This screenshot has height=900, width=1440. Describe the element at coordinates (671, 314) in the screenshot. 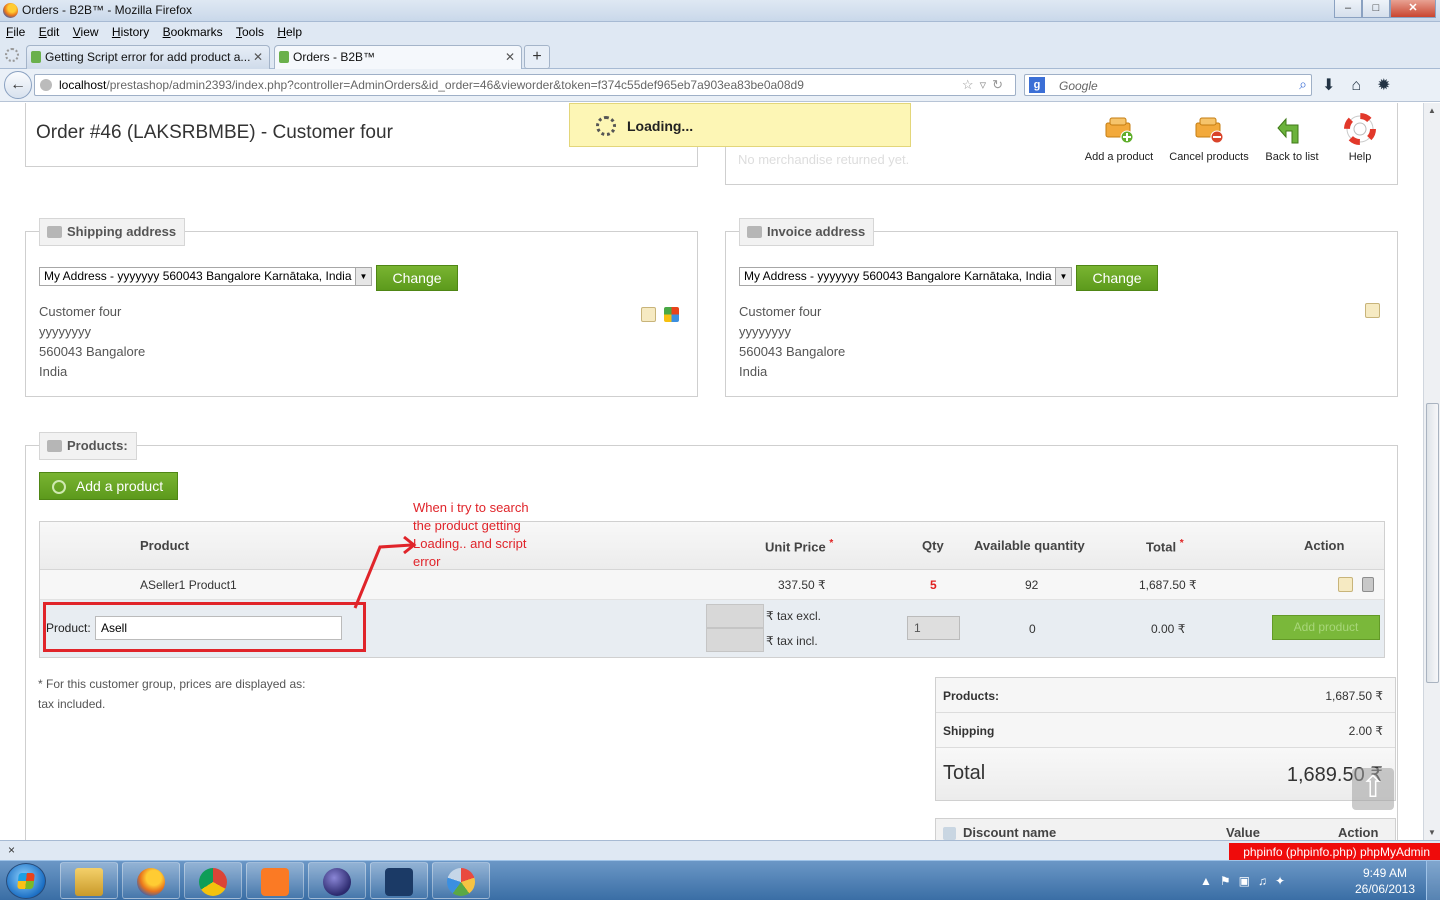

I see `google-maps-icon` at that location.